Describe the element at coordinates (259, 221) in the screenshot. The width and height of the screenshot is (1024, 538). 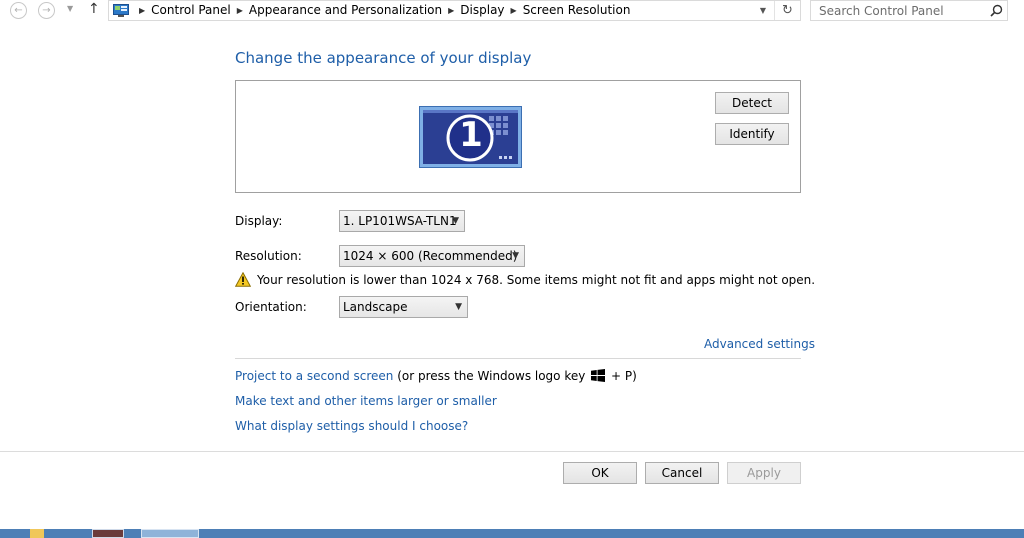
I see `display-label: Display:` at that location.